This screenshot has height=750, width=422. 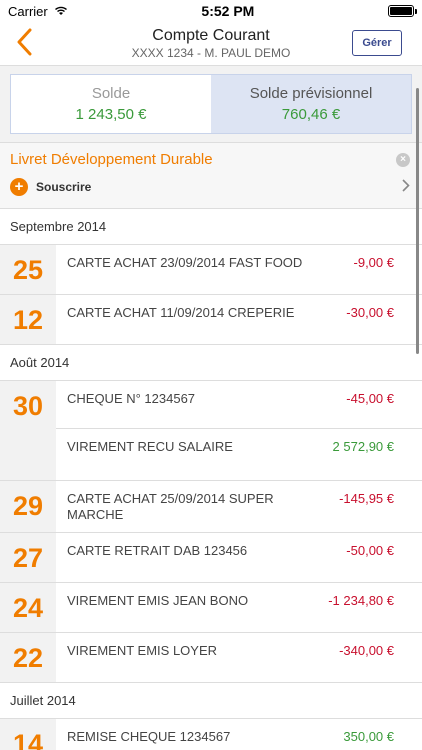 I want to click on promo-title: Livret Développement Durable, so click(x=111, y=159).